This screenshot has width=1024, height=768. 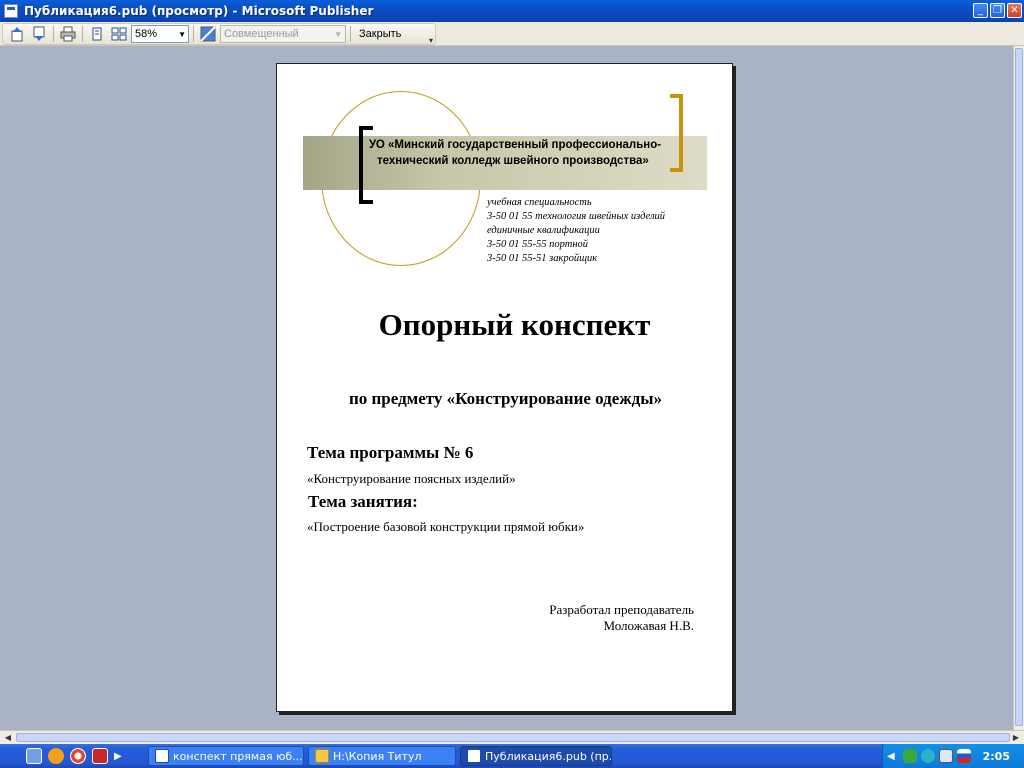 I want to click on specialty-line: единичные квалификации, so click(x=543, y=230).